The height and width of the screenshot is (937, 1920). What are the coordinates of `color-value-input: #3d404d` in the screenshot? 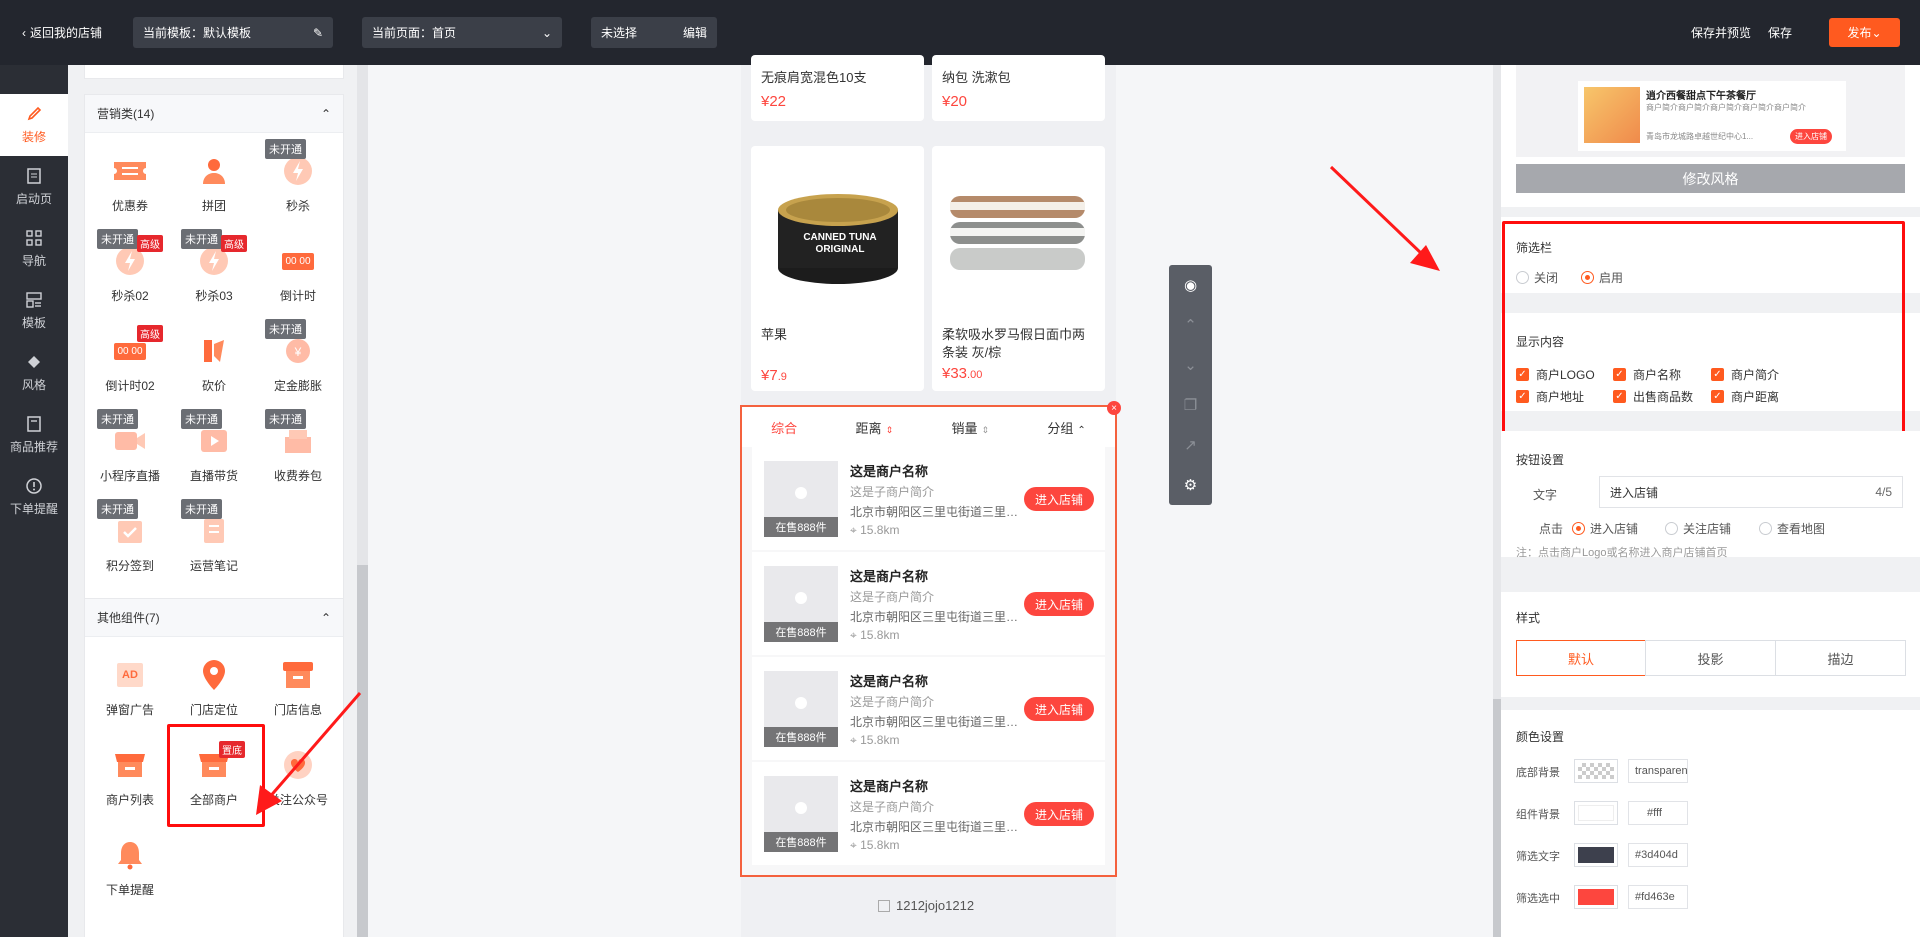 It's located at (1658, 855).